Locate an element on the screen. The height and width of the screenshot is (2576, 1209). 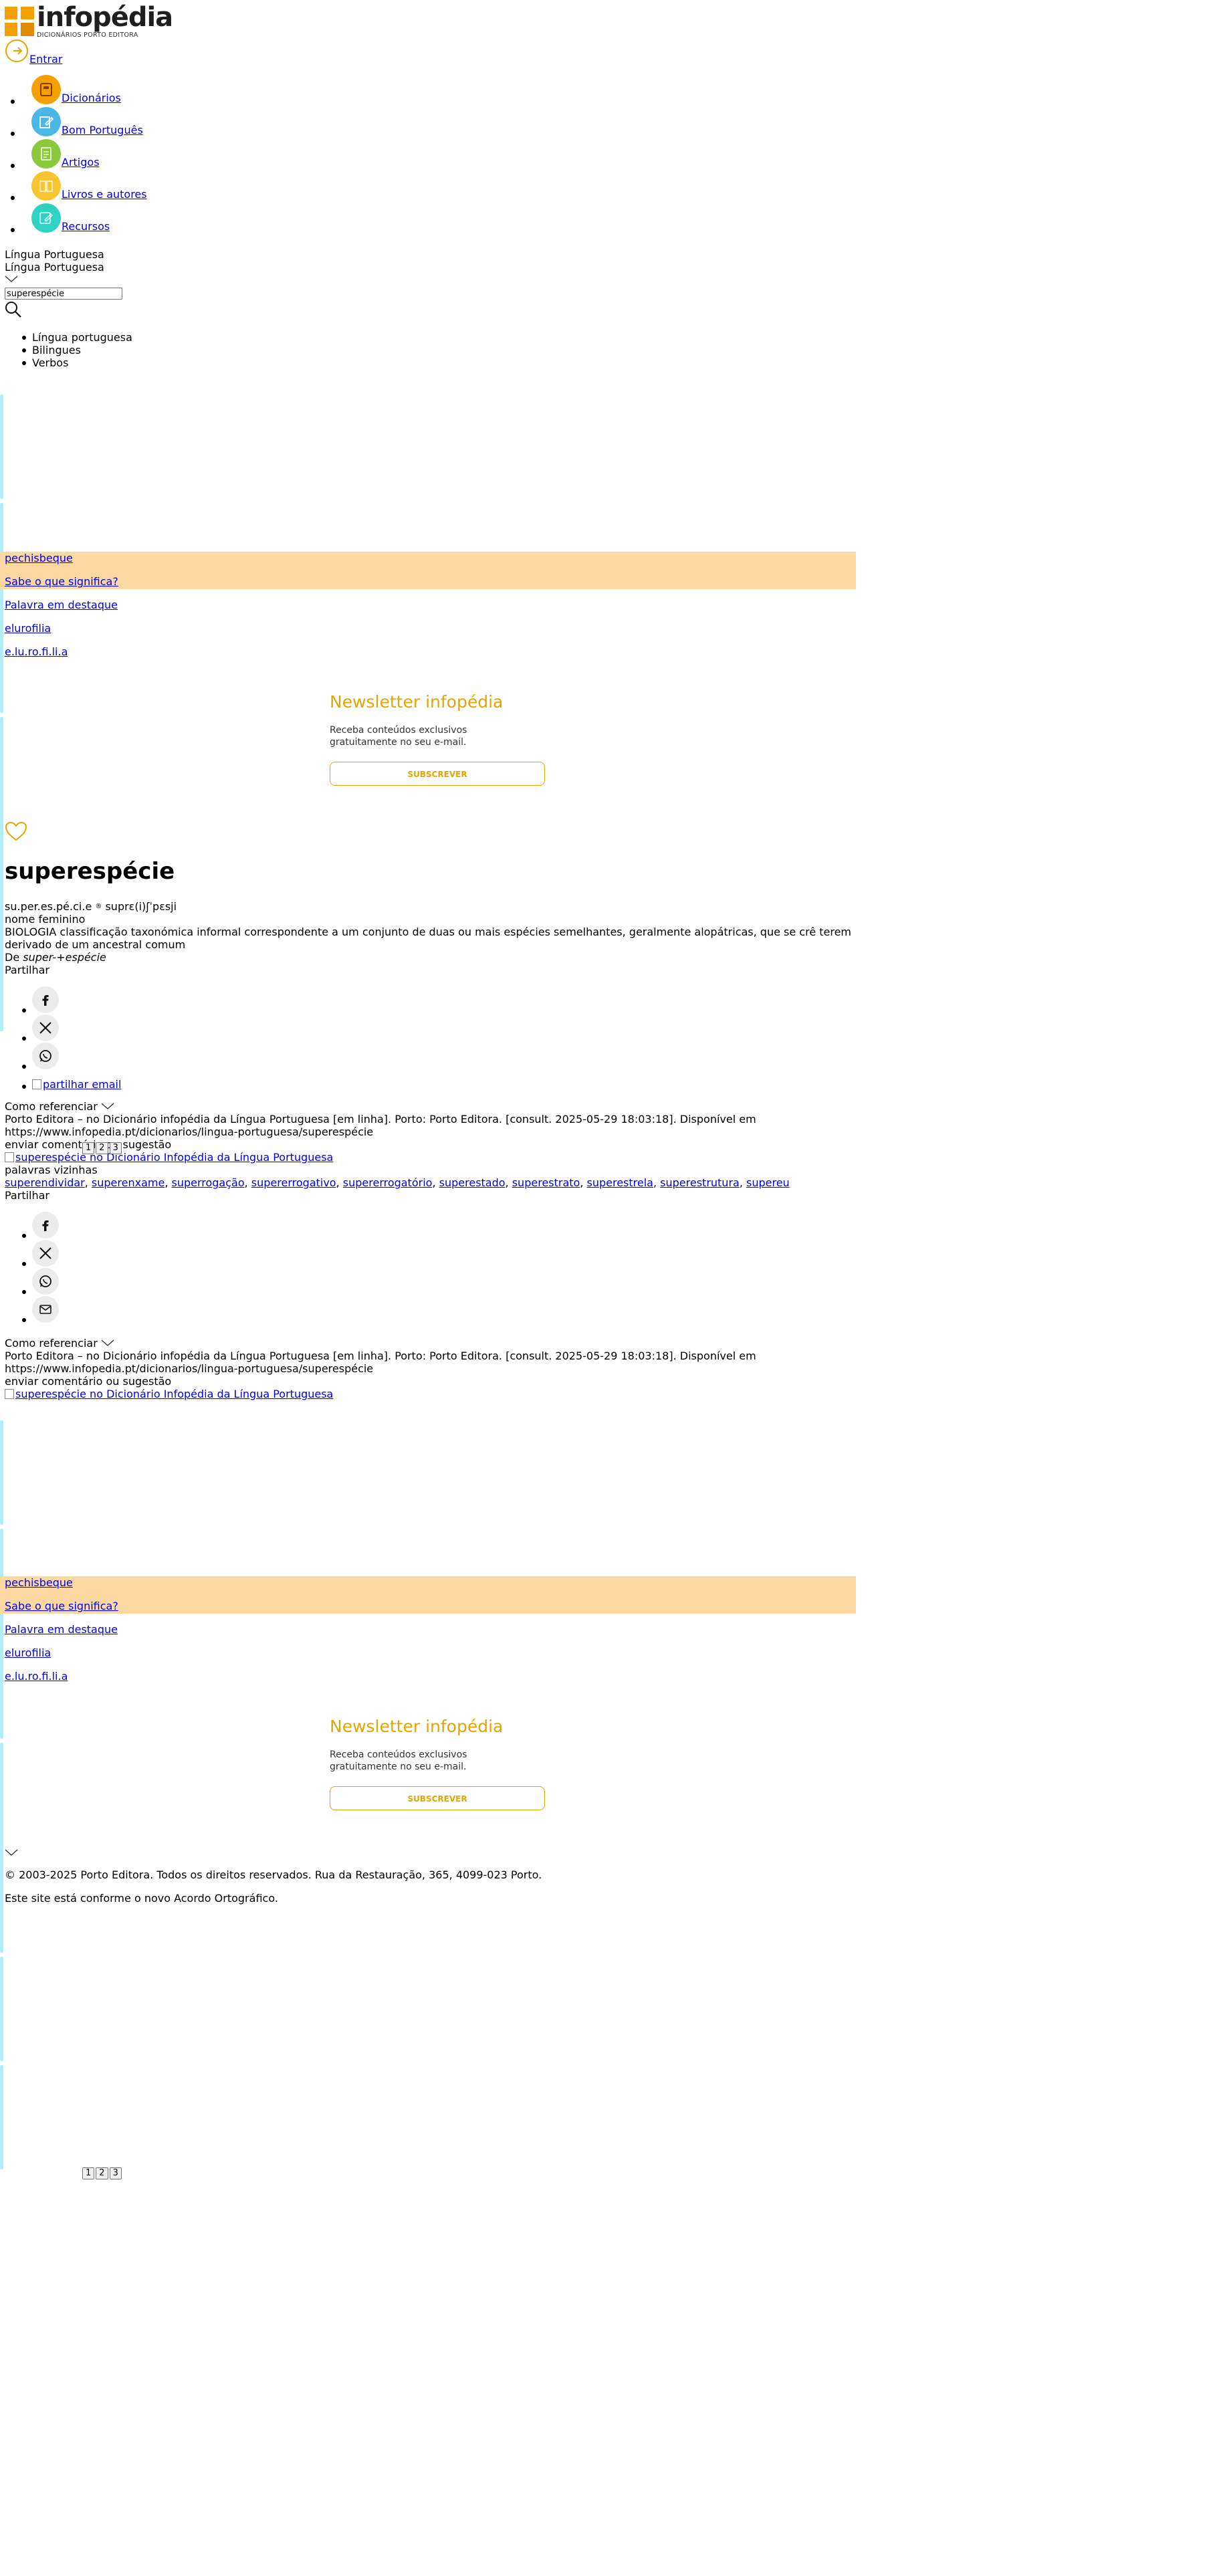
neighbor-word: superendividar is located at coordinates (45, 1182).